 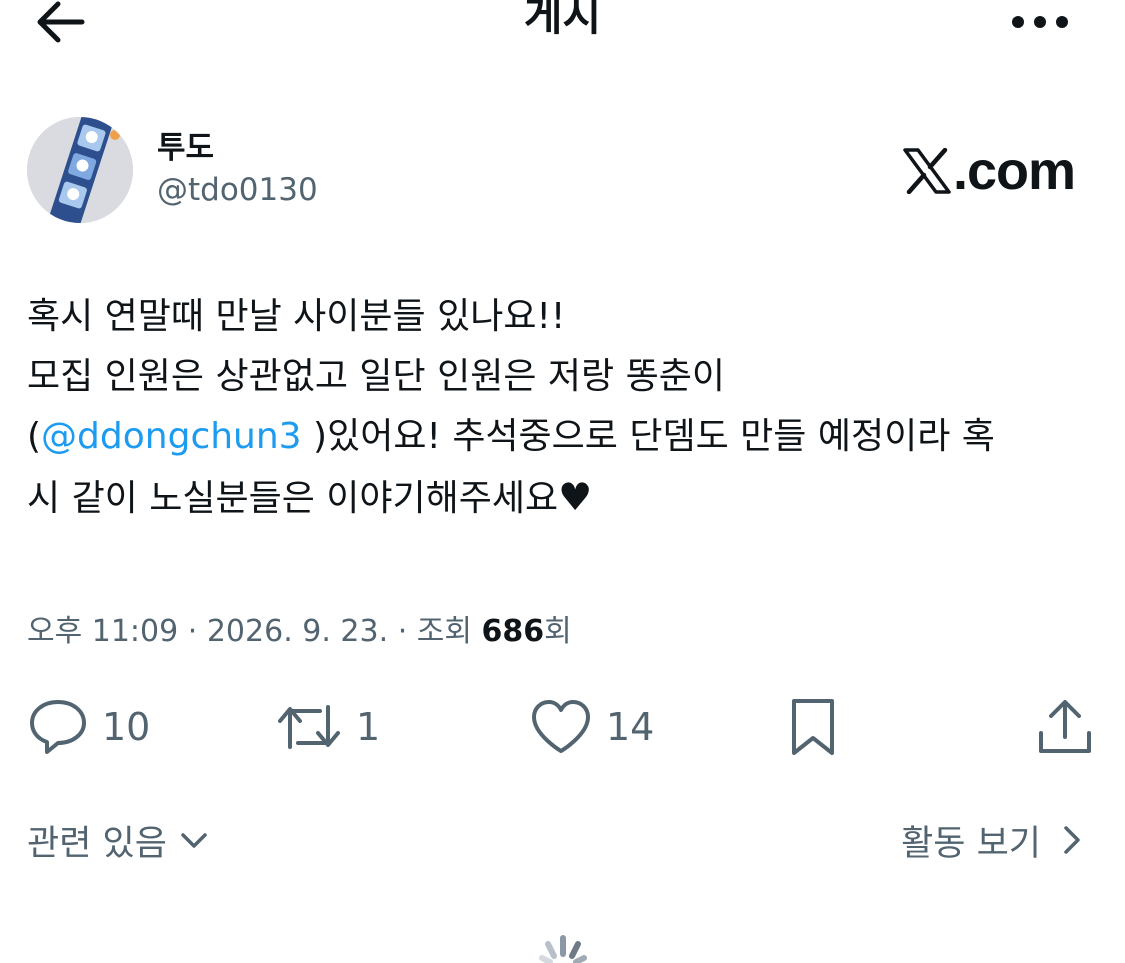 I want to click on page-title: 게시, so click(x=562, y=20).